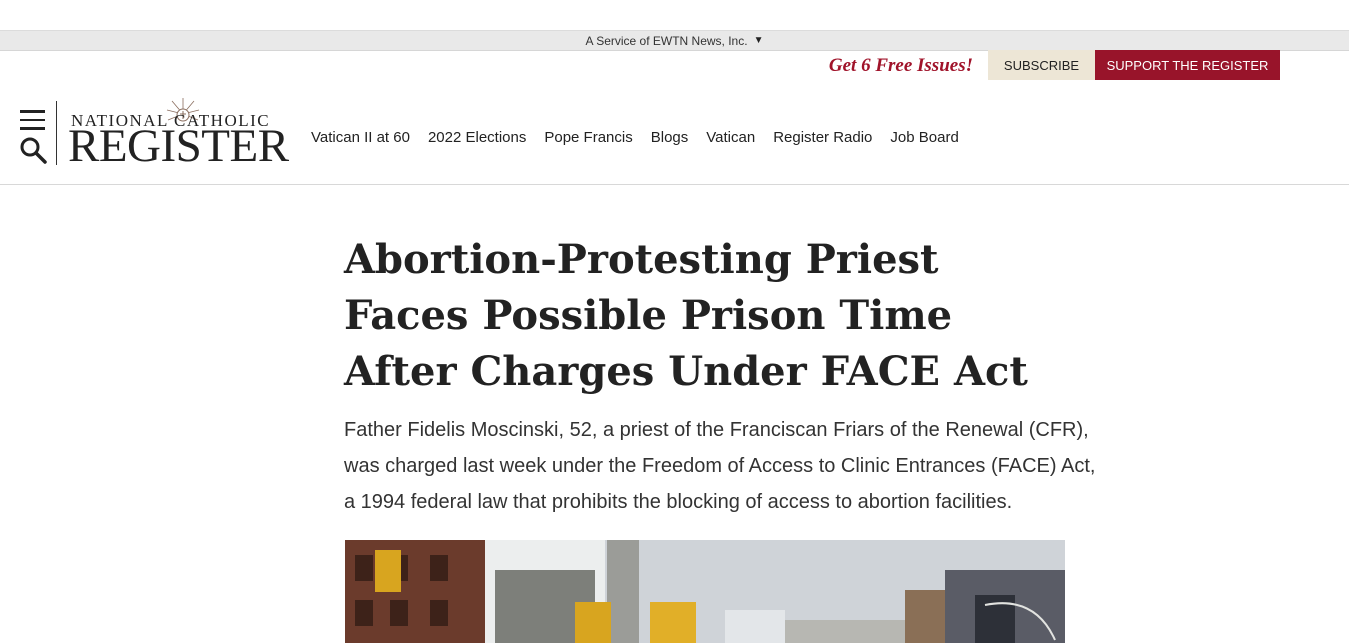  What do you see at coordinates (1187, 65) in the screenshot?
I see `support-the-register-button: SUPPORT THE REGISTER` at bounding box center [1187, 65].